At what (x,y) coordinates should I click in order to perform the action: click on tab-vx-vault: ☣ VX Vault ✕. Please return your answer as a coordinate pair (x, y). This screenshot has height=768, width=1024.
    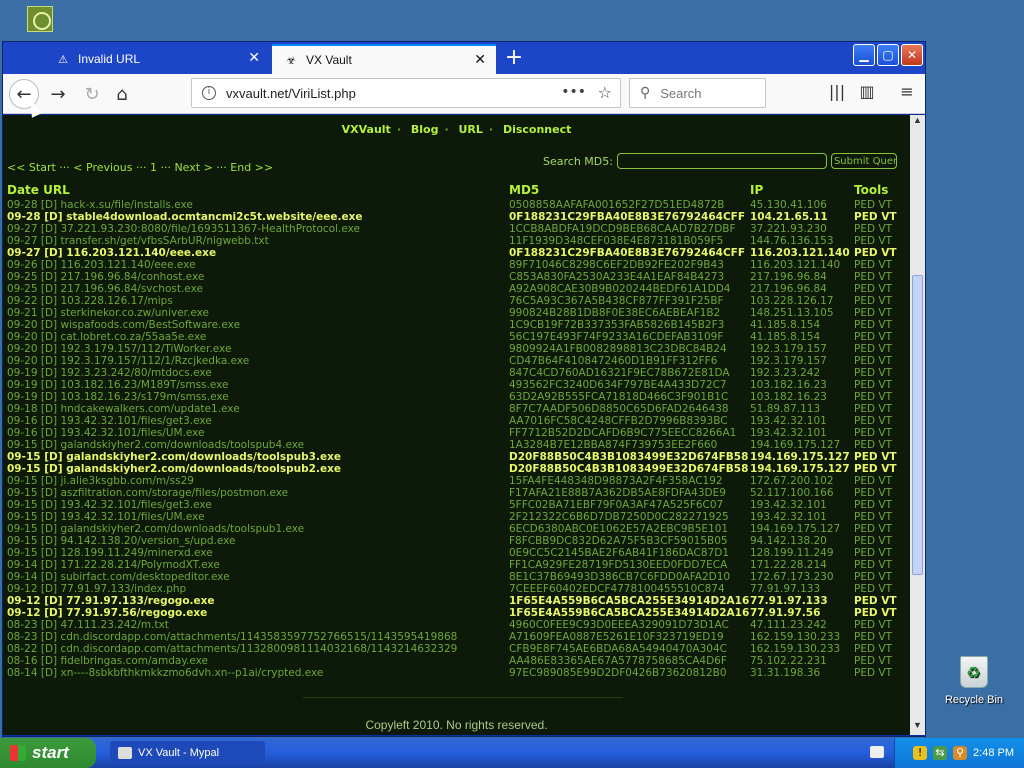
    Looking at the image, I should click on (384, 59).